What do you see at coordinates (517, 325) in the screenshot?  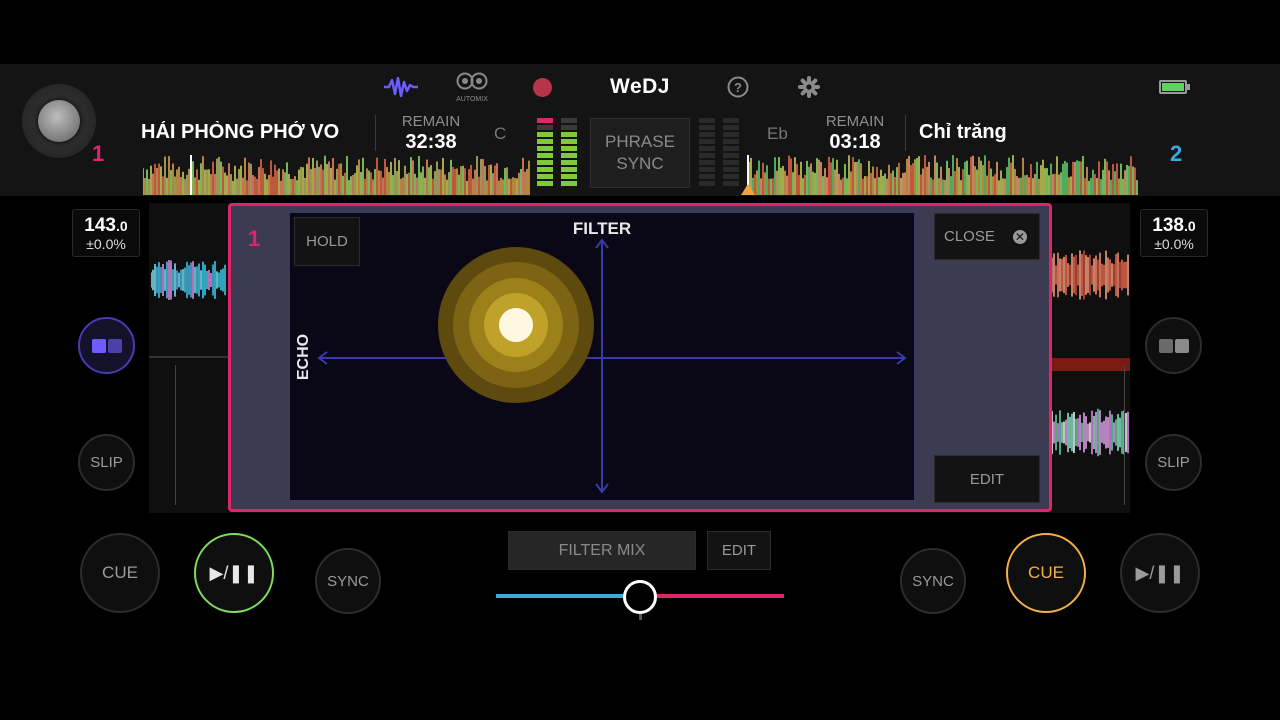 I see `xy-pad-touch-point` at bounding box center [517, 325].